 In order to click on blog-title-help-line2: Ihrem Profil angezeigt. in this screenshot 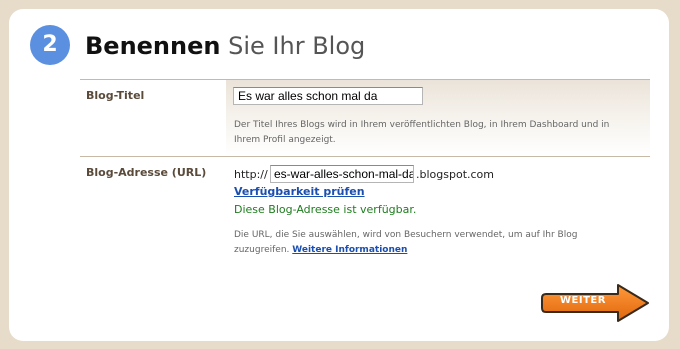, I will do `click(285, 140)`.